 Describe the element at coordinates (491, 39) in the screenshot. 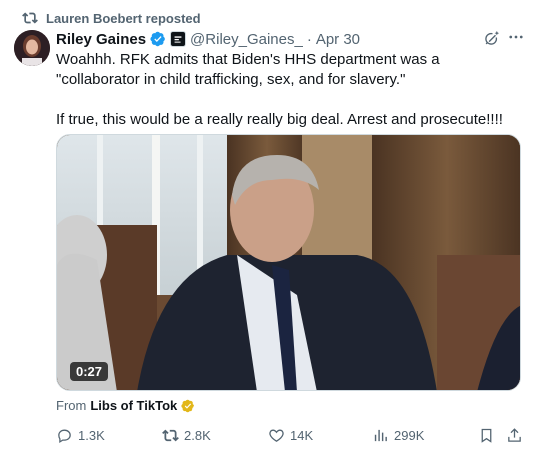

I see `grok-icon` at that location.